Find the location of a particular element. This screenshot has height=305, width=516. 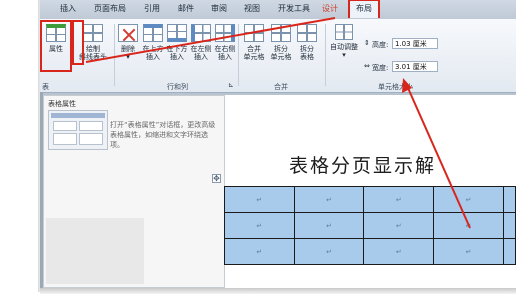

arrow-to-table is located at coordinates (439, 158).